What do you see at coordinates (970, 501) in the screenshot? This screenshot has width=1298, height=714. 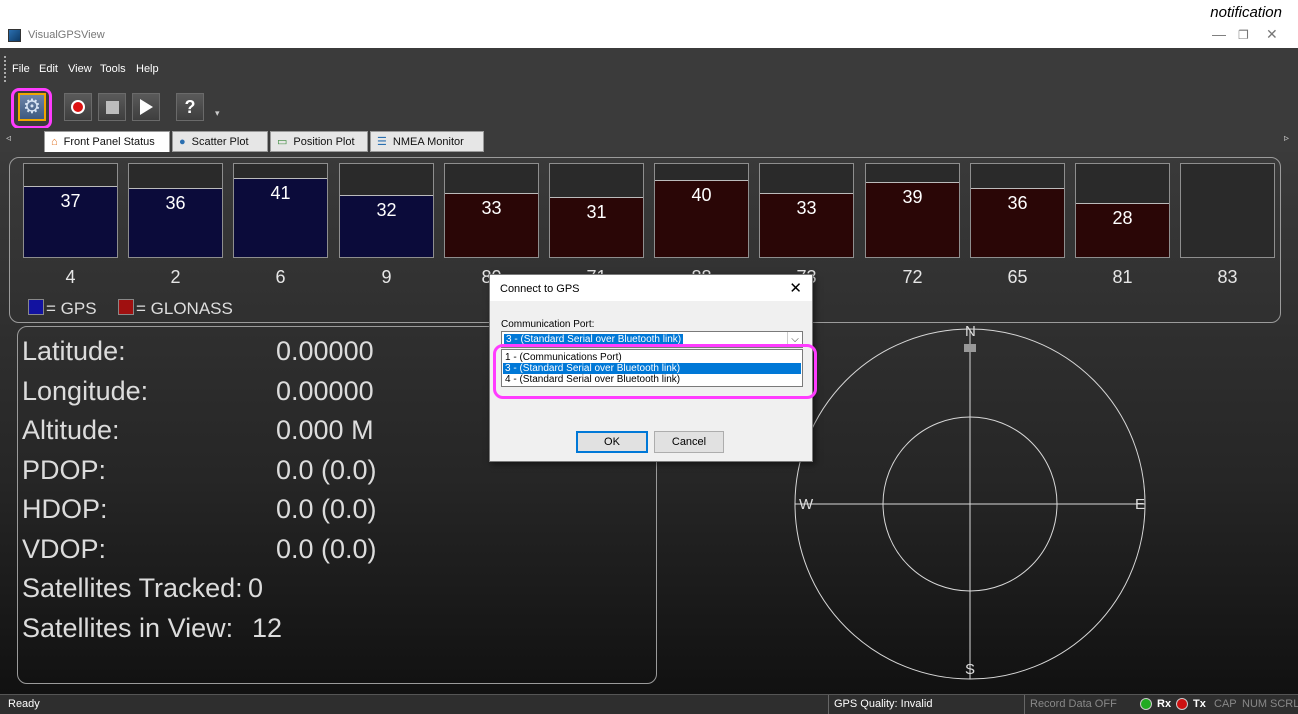 I see `sky-plot: N S E W` at bounding box center [970, 501].